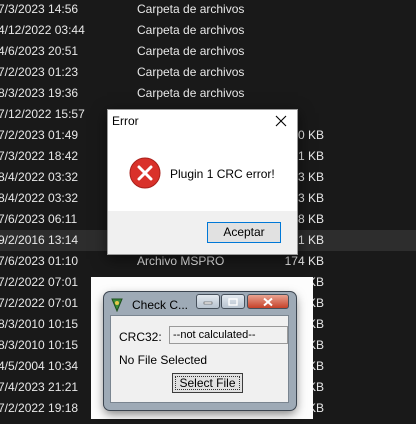  What do you see at coordinates (268, 301) in the screenshot?
I see `close-button` at bounding box center [268, 301].